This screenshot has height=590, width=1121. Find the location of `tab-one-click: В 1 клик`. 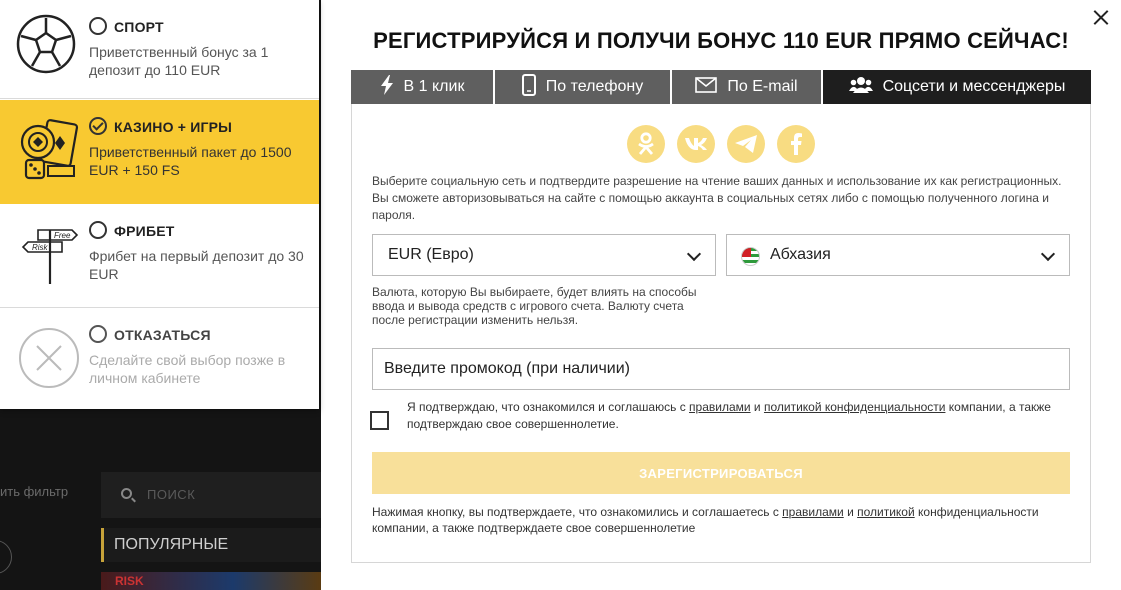

tab-one-click: В 1 клик is located at coordinates (423, 87).